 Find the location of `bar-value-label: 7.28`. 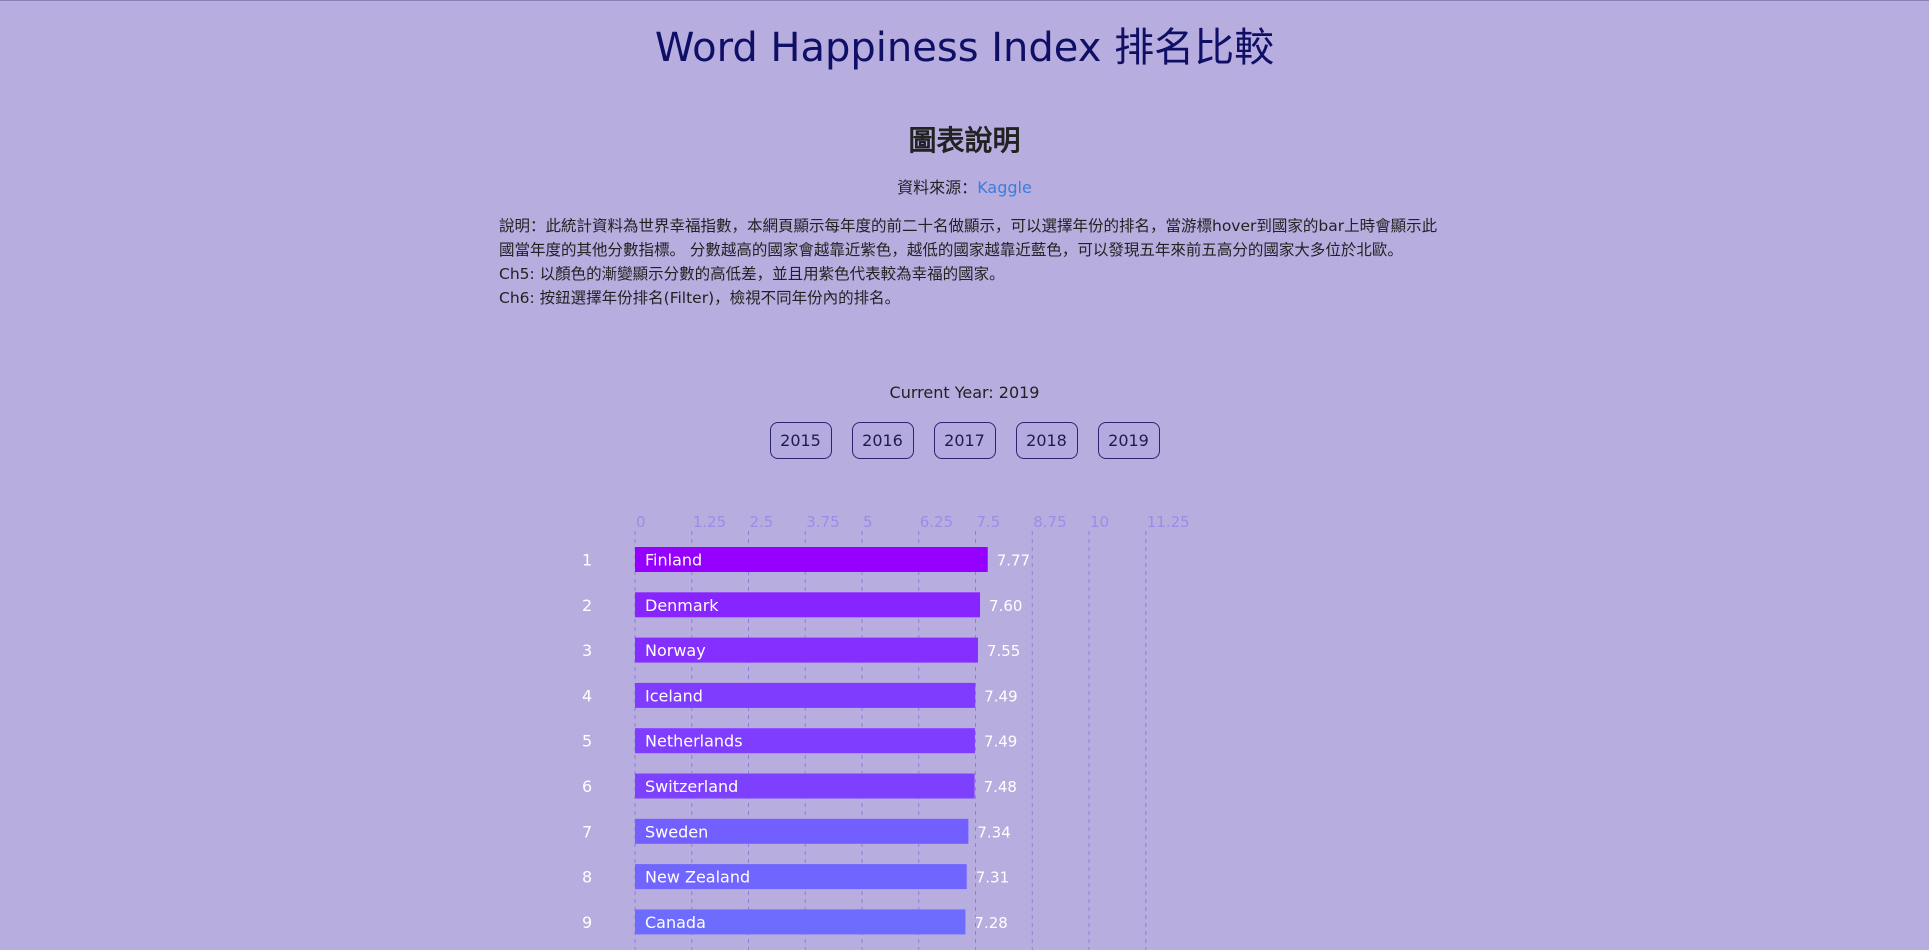

bar-value-label: 7.28 is located at coordinates (990, 923).